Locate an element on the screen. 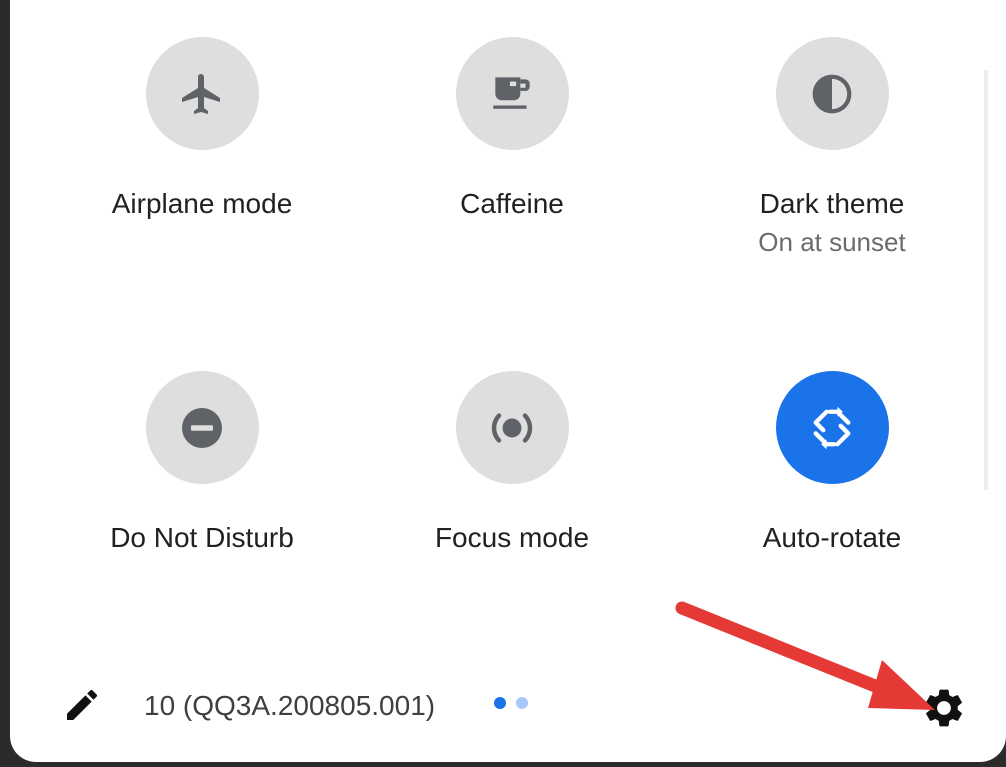 Image resolution: width=1006 pixels, height=767 pixels. page-dot-inactive is located at coordinates (522, 703).